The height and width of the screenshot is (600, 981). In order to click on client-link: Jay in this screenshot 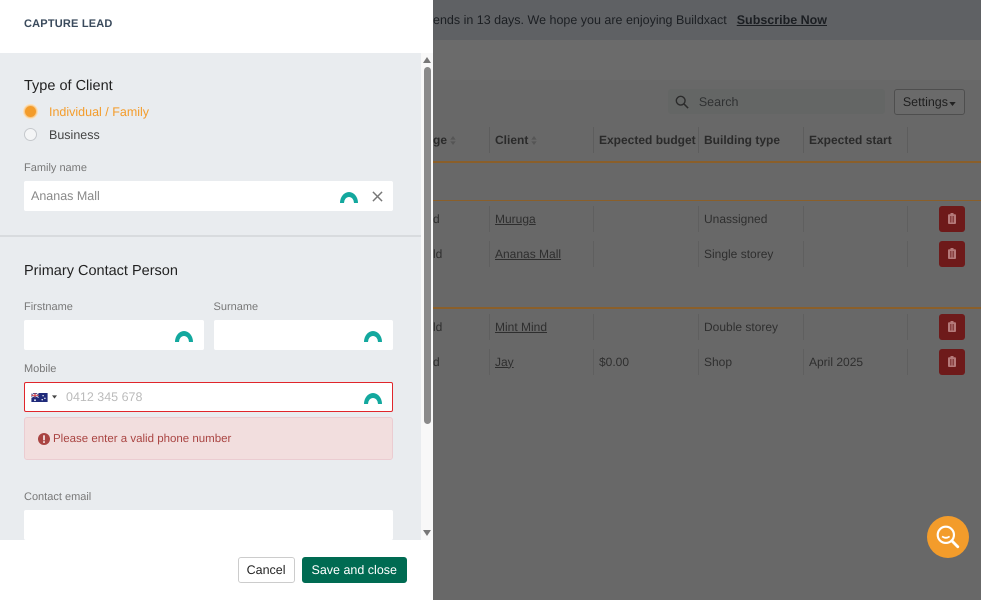, I will do `click(504, 361)`.